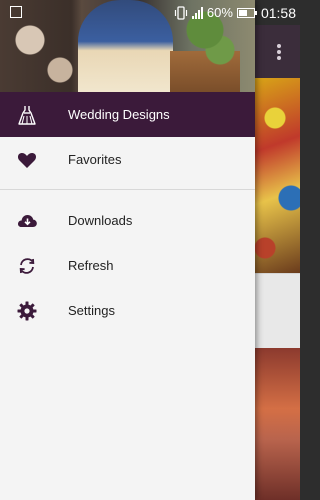 The height and width of the screenshot is (500, 320). Describe the element at coordinates (197, 12) in the screenshot. I see `signal-icon` at that location.